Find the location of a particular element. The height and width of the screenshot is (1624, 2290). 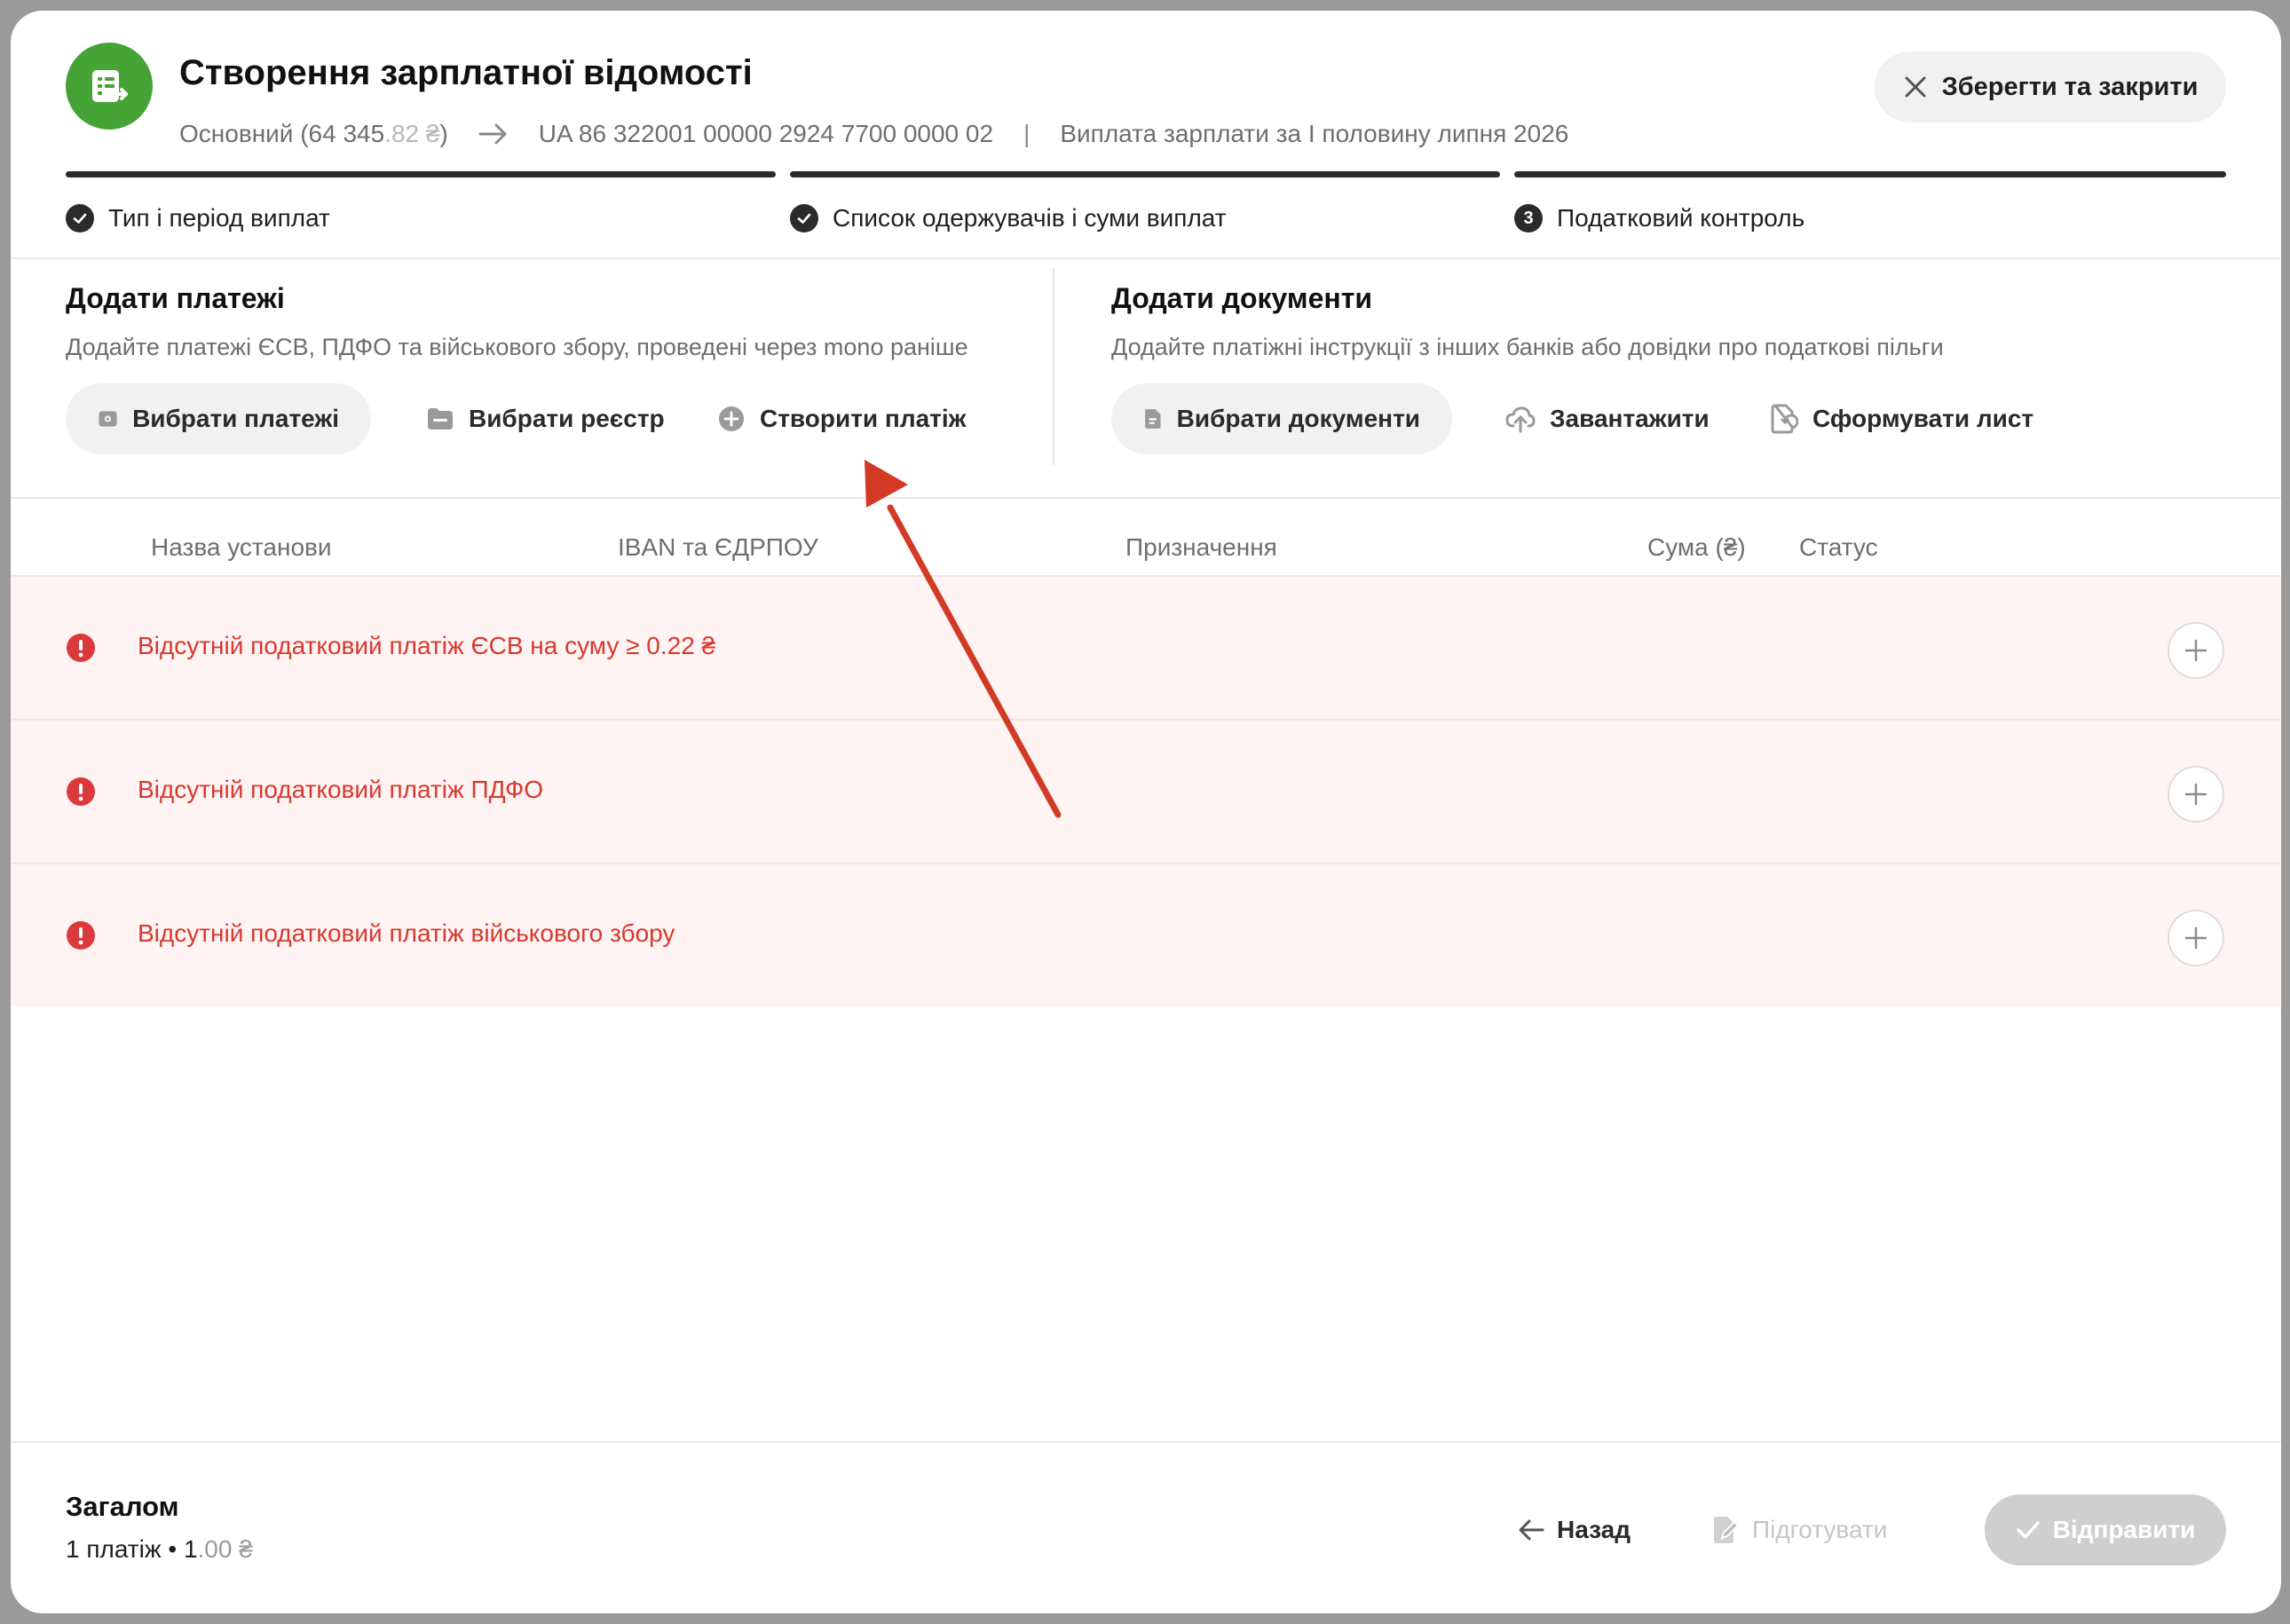

section-divider is located at coordinates (1146, 498).